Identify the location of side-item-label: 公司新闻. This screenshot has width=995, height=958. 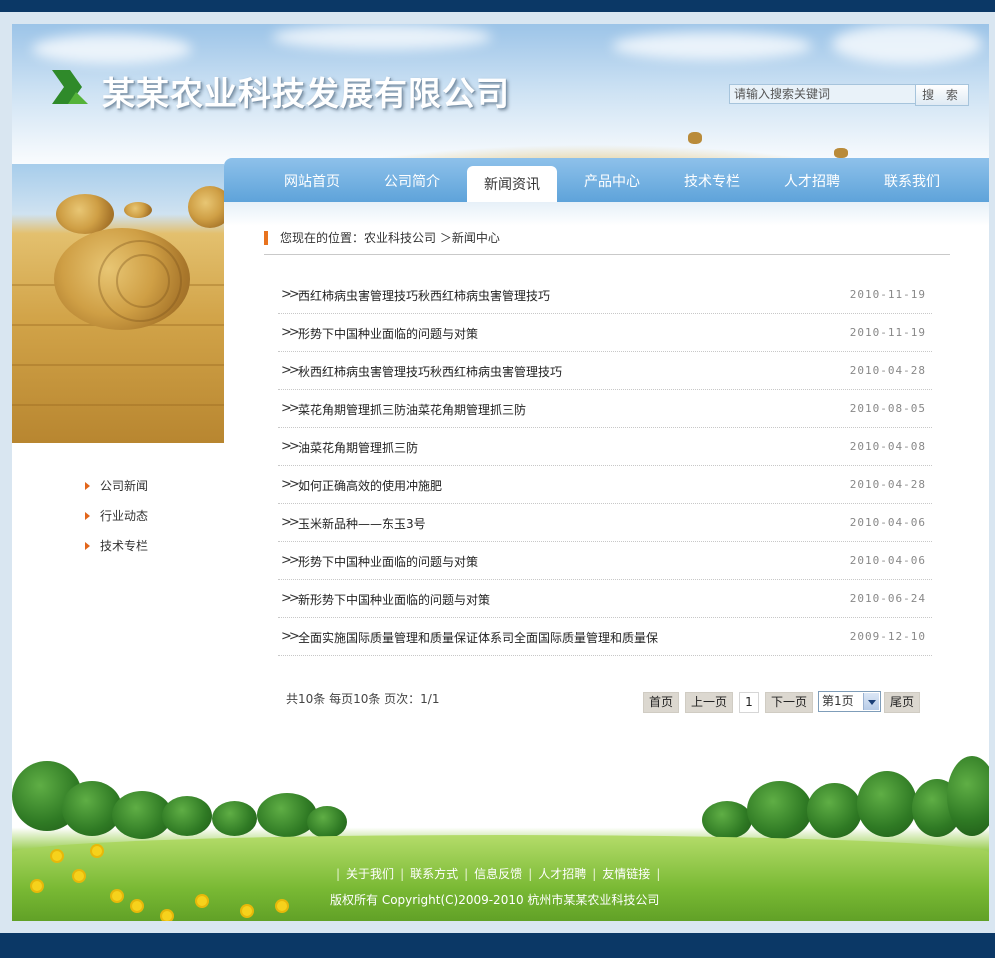
(124, 486).